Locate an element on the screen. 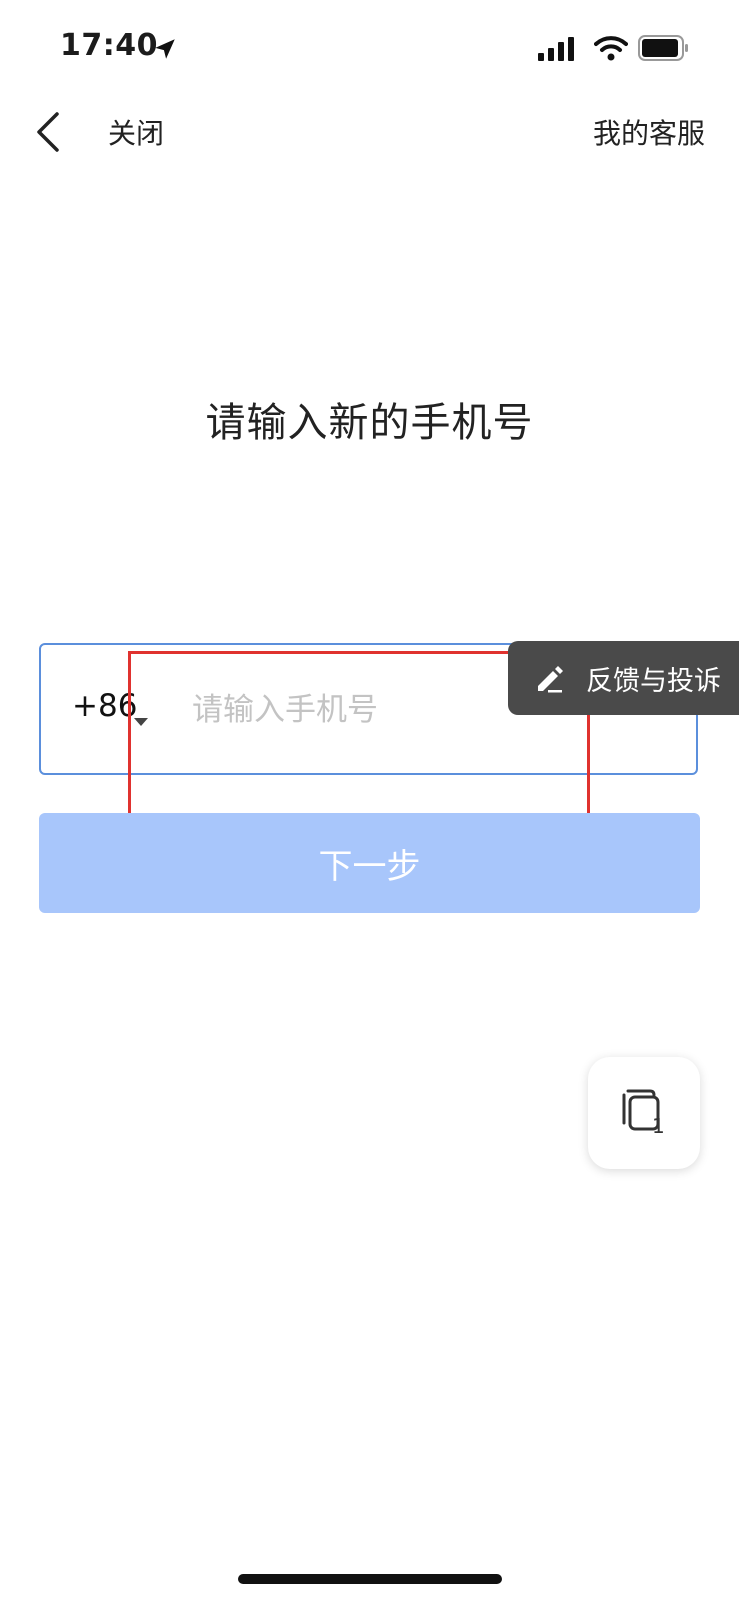 This screenshot has width=739, height=1600. page-title: 请输入新的手机号 is located at coordinates (369, 423).